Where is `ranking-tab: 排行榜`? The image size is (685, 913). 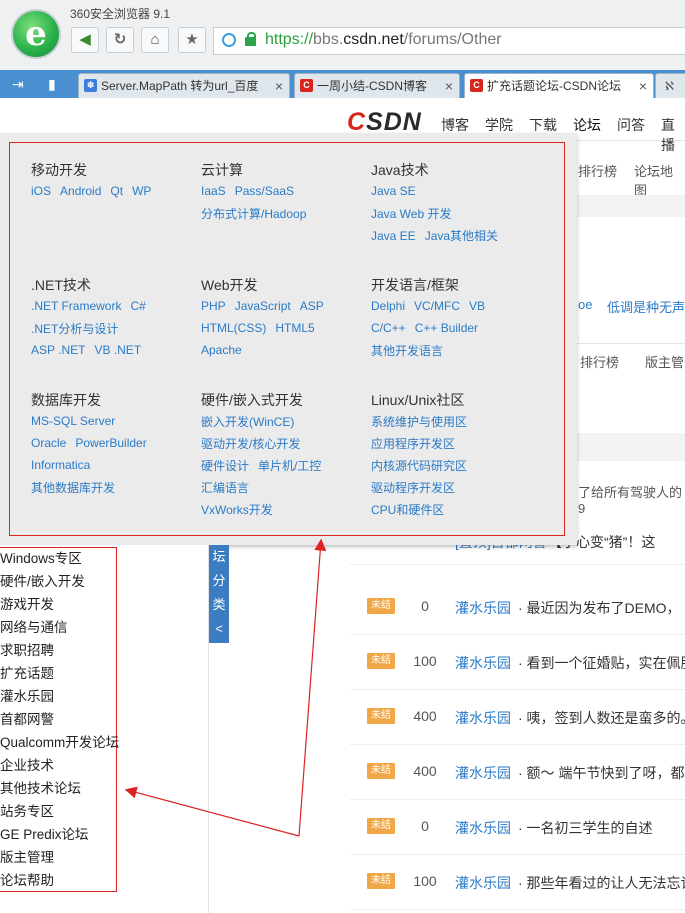
ranking-tab: 排行榜 is located at coordinates (599, 361).